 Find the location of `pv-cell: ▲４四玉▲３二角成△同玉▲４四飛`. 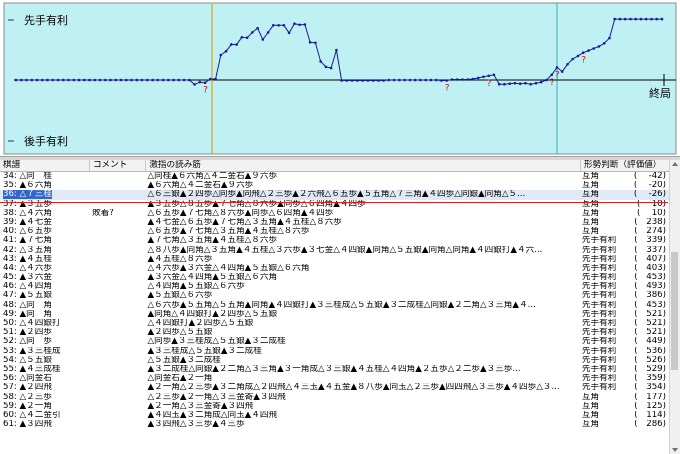

pv-cell: ▲４四玉▲３二角成△同玉▲４四飛 is located at coordinates (212, 415).